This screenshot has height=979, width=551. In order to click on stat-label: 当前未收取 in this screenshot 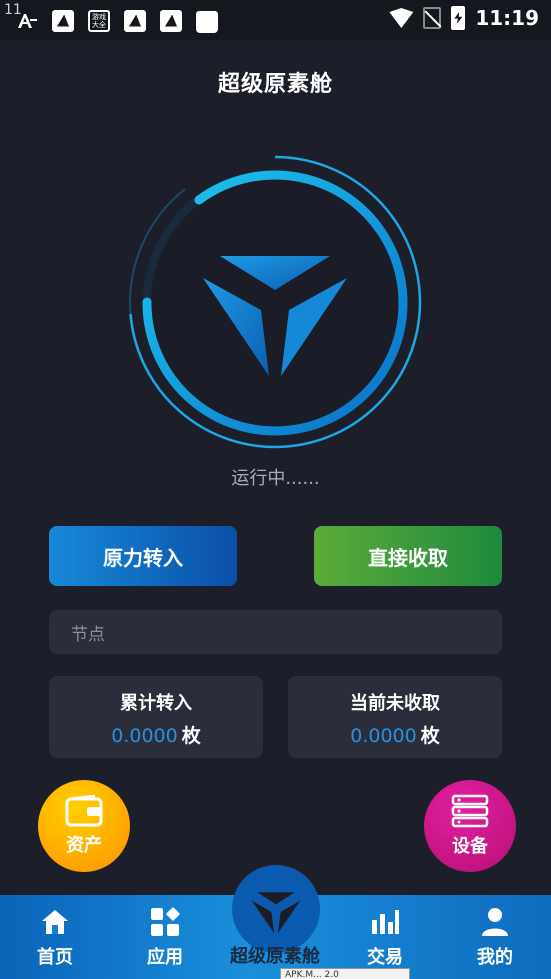, I will do `click(395, 703)`.